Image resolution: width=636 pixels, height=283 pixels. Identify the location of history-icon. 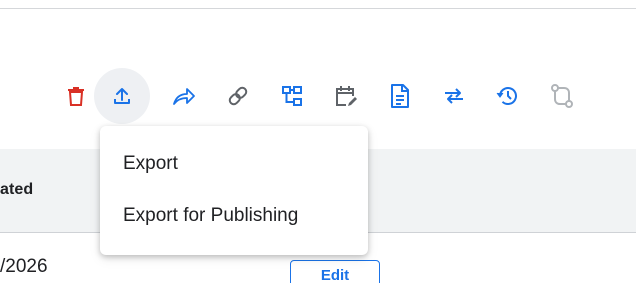
(506, 96).